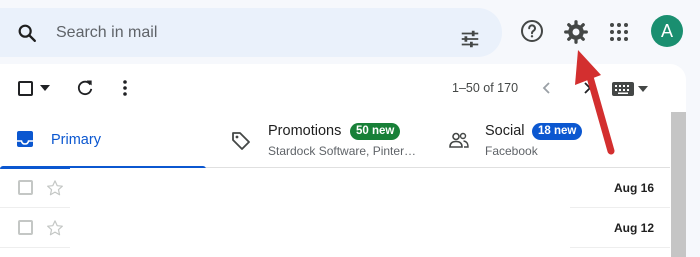  What do you see at coordinates (27, 33) in the screenshot?
I see `search-icon` at bounding box center [27, 33].